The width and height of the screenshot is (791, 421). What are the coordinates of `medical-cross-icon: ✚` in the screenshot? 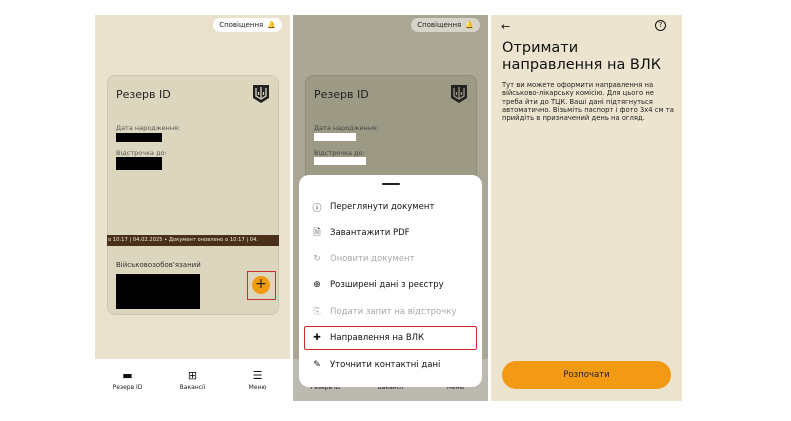 It's located at (317, 338).